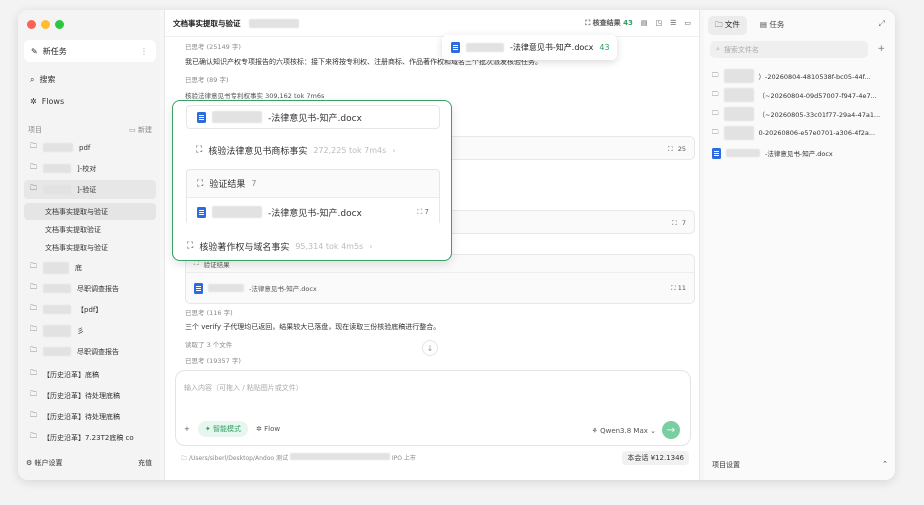  I want to click on session-cost: 本会话 ¥12.1346, so click(655, 458).